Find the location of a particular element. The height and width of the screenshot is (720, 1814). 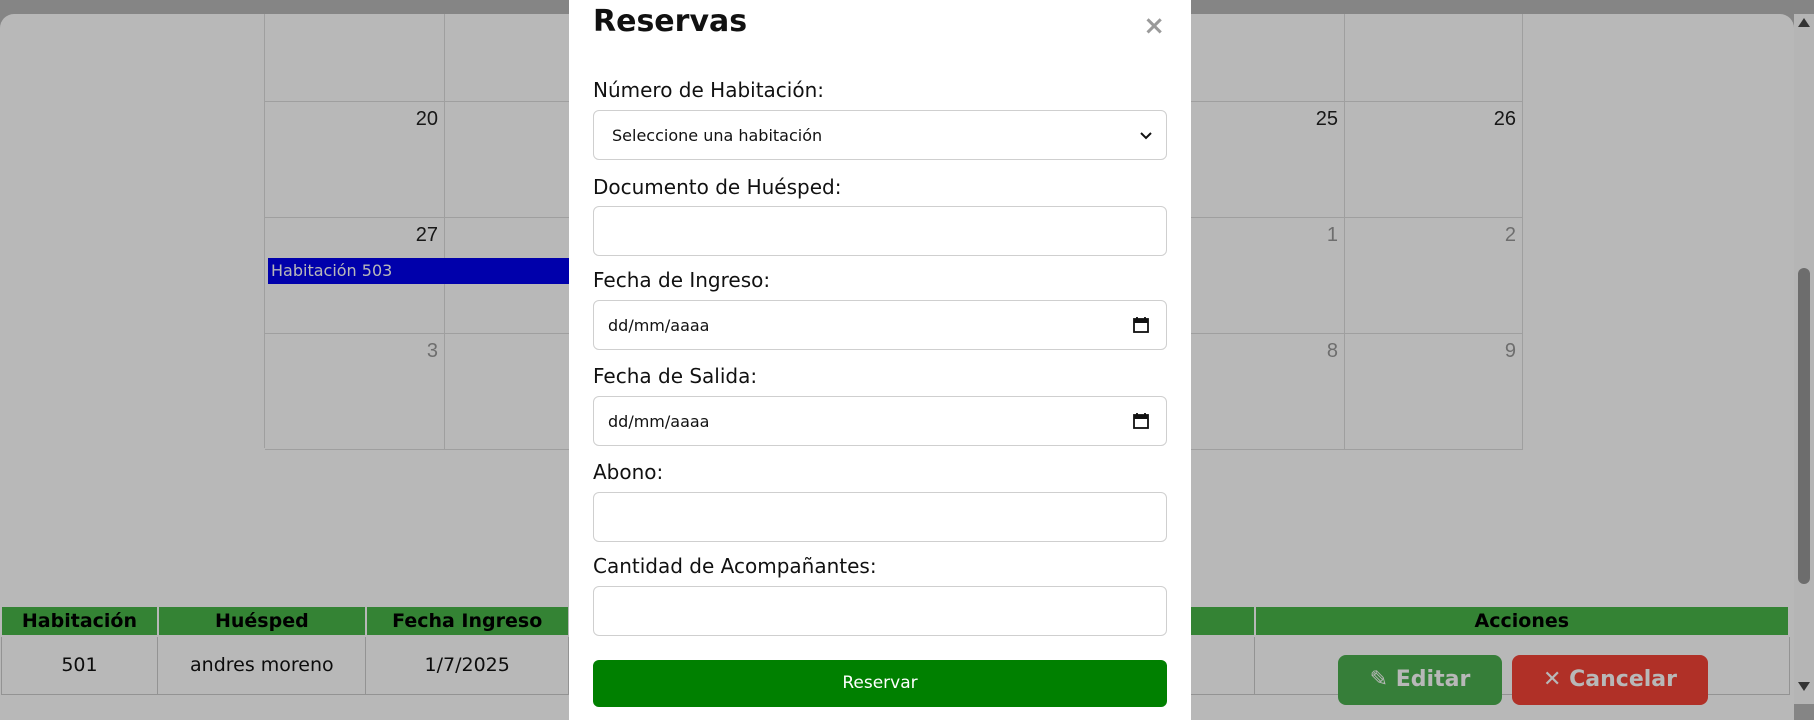

close-icon: × is located at coordinates (1154, 26).